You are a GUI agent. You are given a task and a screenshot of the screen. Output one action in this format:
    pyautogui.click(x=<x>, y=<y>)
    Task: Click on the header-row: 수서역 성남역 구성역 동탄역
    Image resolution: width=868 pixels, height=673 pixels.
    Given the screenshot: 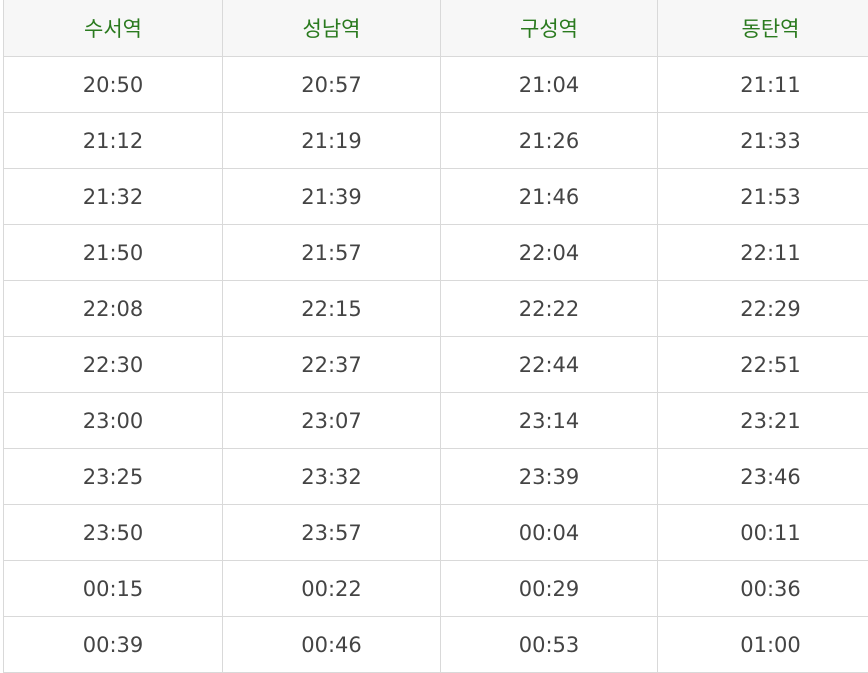 What is the action you would take?
    pyautogui.click(x=436, y=28)
    